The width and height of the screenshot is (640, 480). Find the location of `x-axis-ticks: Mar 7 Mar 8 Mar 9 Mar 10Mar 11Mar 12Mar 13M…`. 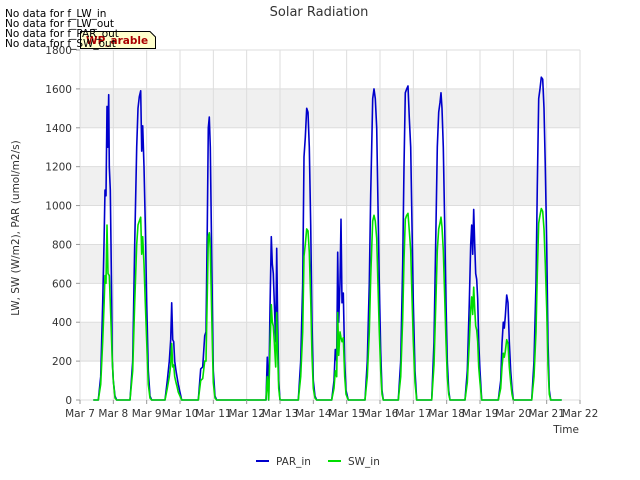

x-axis-ticks: Mar 7 Mar 8 Mar 9 Mar 10Mar 11Mar 12Mar 13M… is located at coordinates (331, 410).